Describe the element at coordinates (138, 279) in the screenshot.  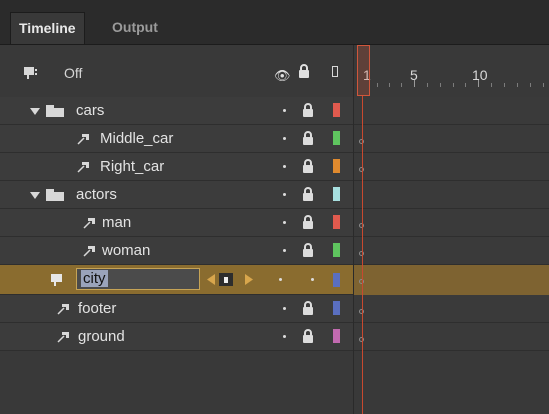
I see `layer-name-input: city` at that location.